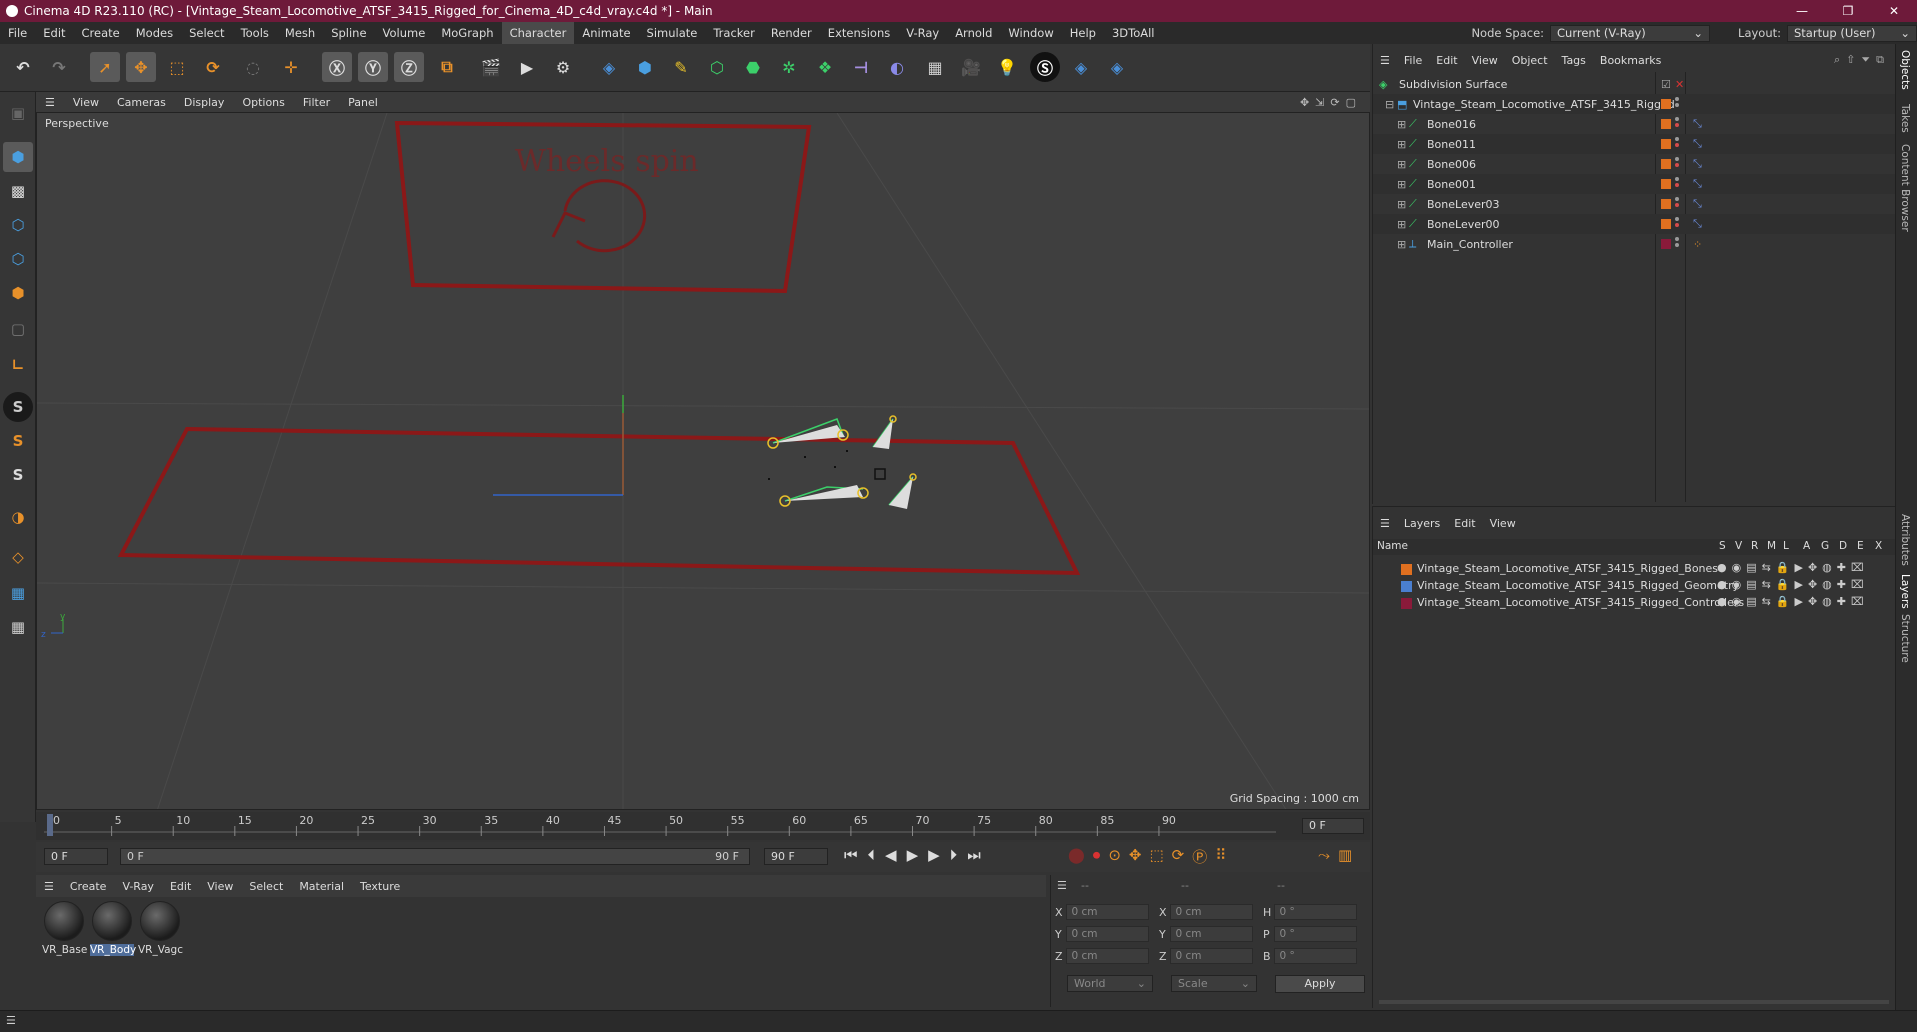 This screenshot has width=1917, height=1032. Describe the element at coordinates (105, 67) in the screenshot. I see `select-tool-icon: ➚` at that location.